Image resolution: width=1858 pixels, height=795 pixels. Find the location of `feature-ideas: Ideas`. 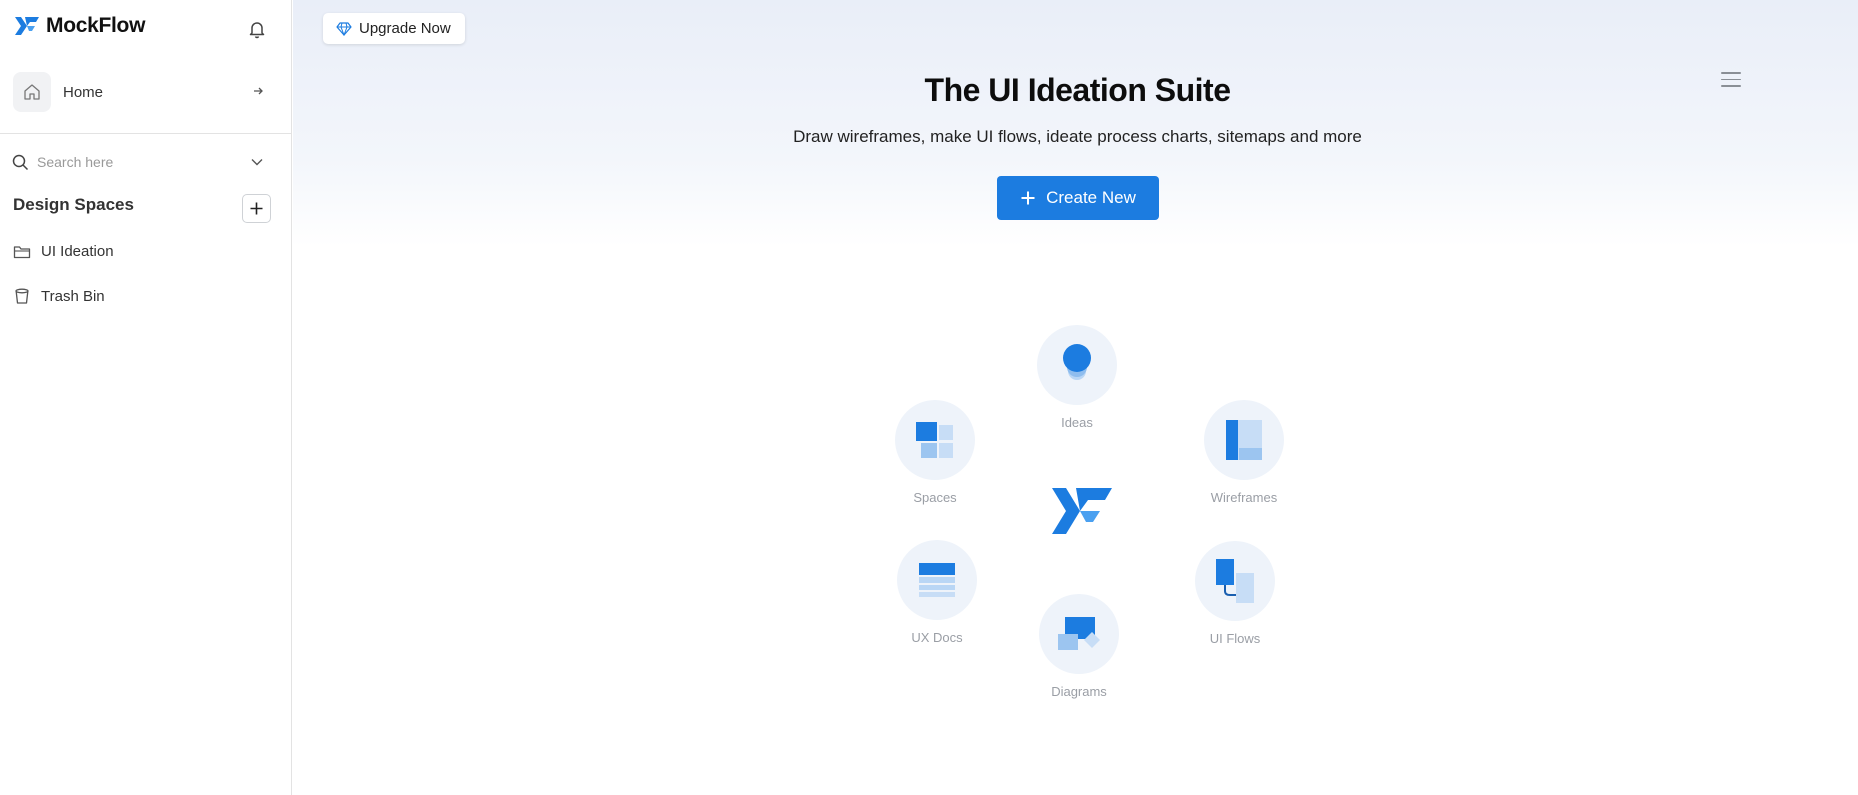

feature-ideas: Ideas is located at coordinates (1077, 377).